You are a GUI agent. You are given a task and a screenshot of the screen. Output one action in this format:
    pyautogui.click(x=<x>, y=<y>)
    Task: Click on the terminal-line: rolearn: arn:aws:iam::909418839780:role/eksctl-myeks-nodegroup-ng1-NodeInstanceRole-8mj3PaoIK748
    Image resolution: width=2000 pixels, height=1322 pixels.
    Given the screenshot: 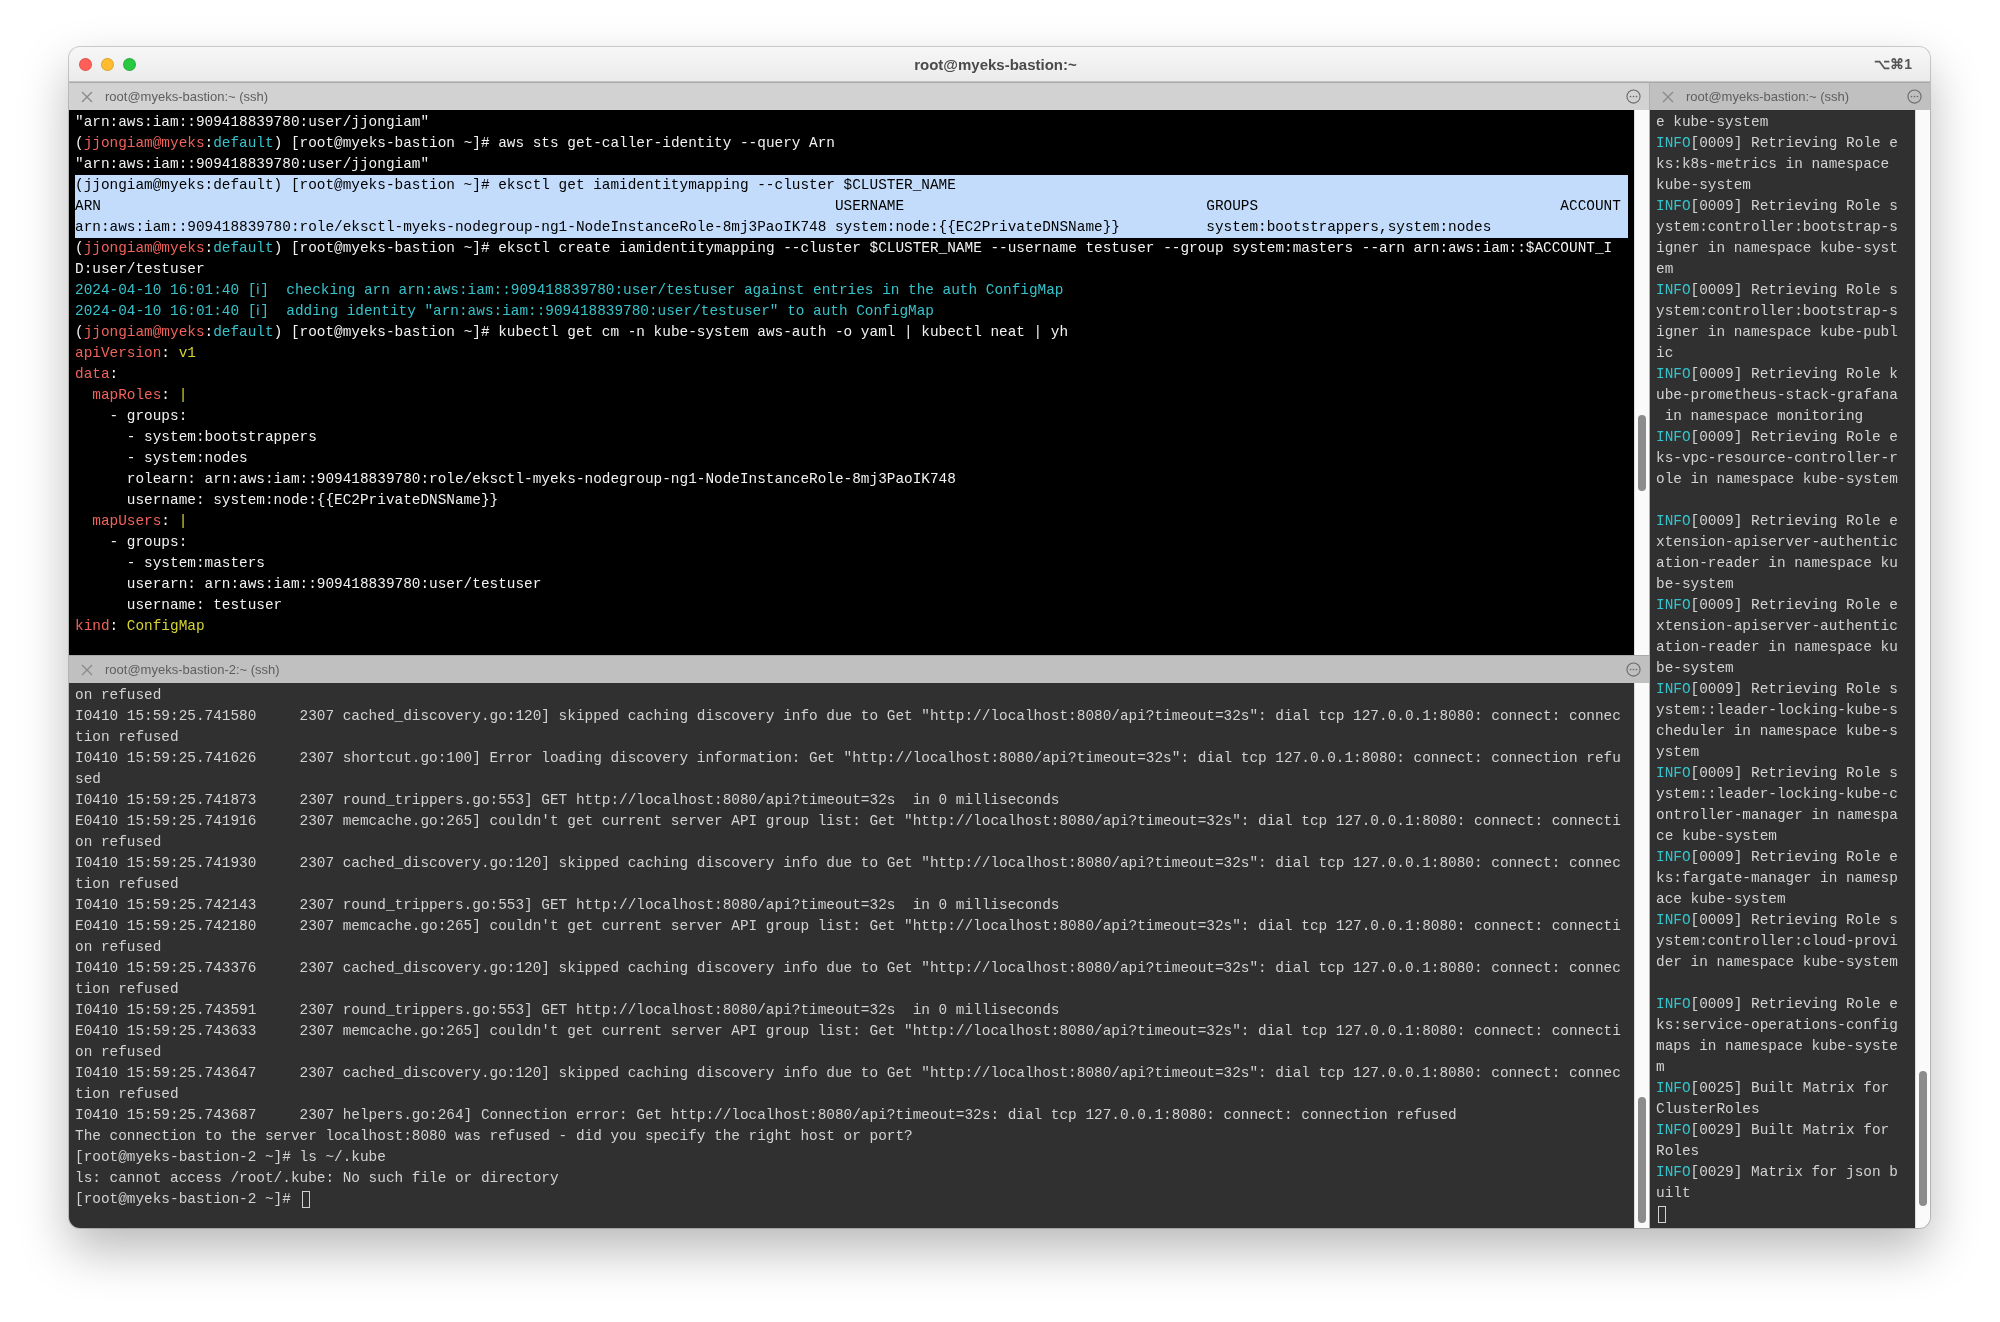 What is the action you would take?
    pyautogui.click(x=540, y=479)
    